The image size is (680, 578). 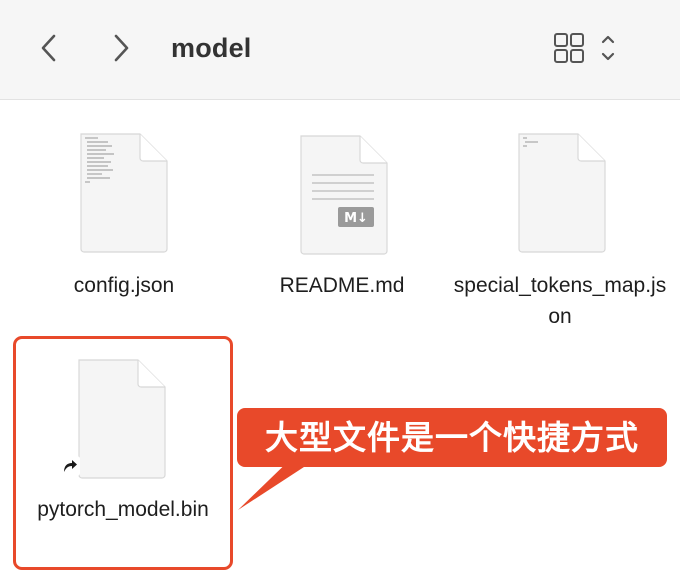 I want to click on callout-pointer, so click(x=284, y=480).